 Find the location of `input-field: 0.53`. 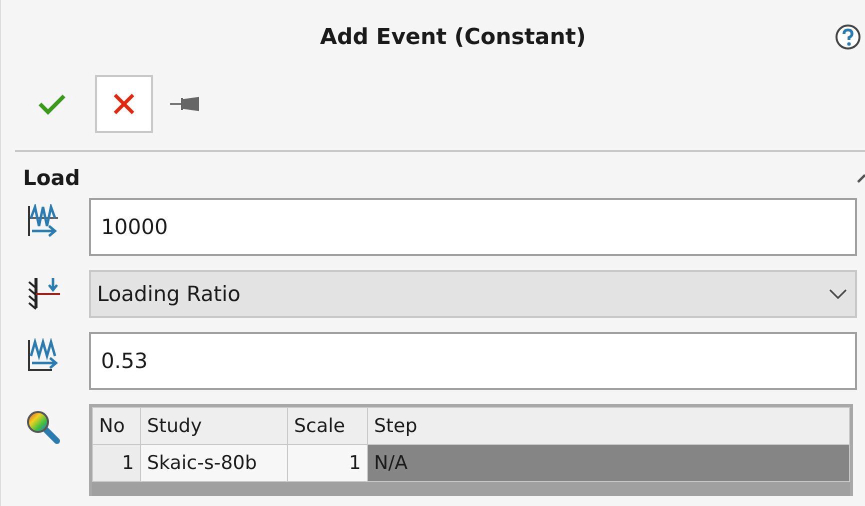

input-field: 0.53 is located at coordinates (473, 361).